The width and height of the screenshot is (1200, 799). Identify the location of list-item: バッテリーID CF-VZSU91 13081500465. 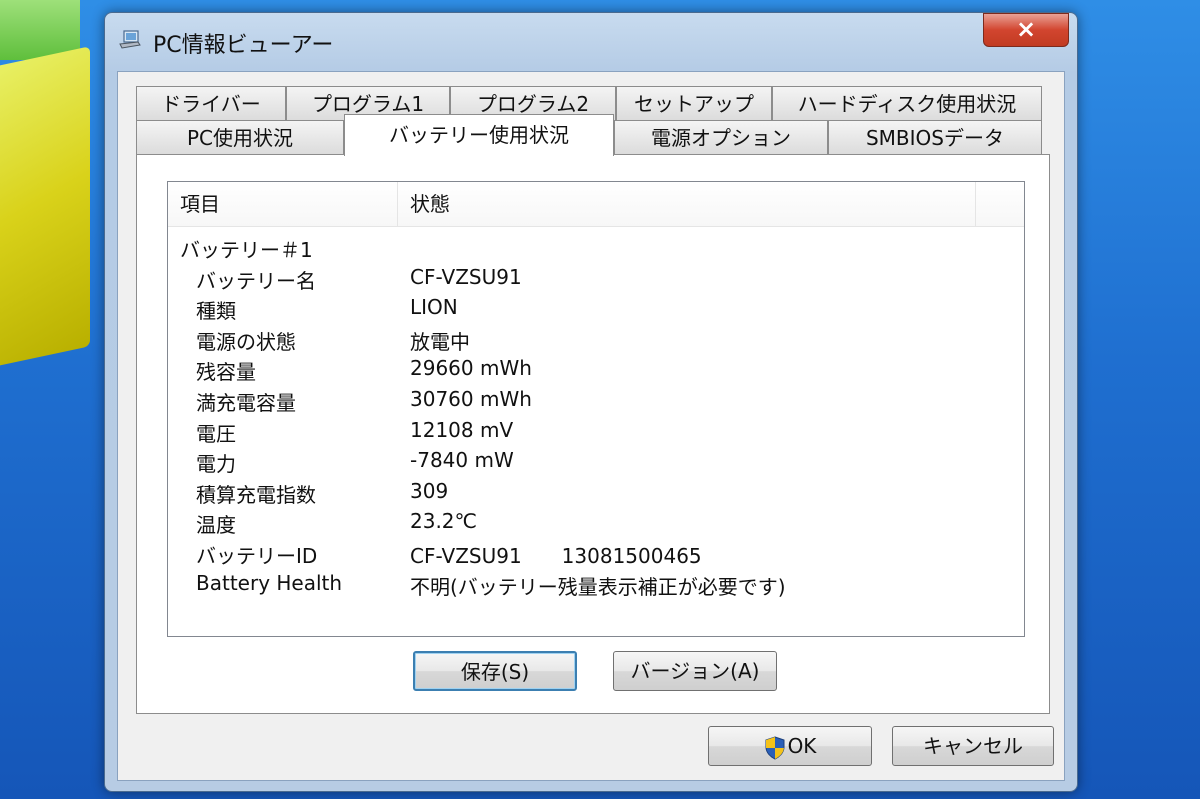
(596, 555).